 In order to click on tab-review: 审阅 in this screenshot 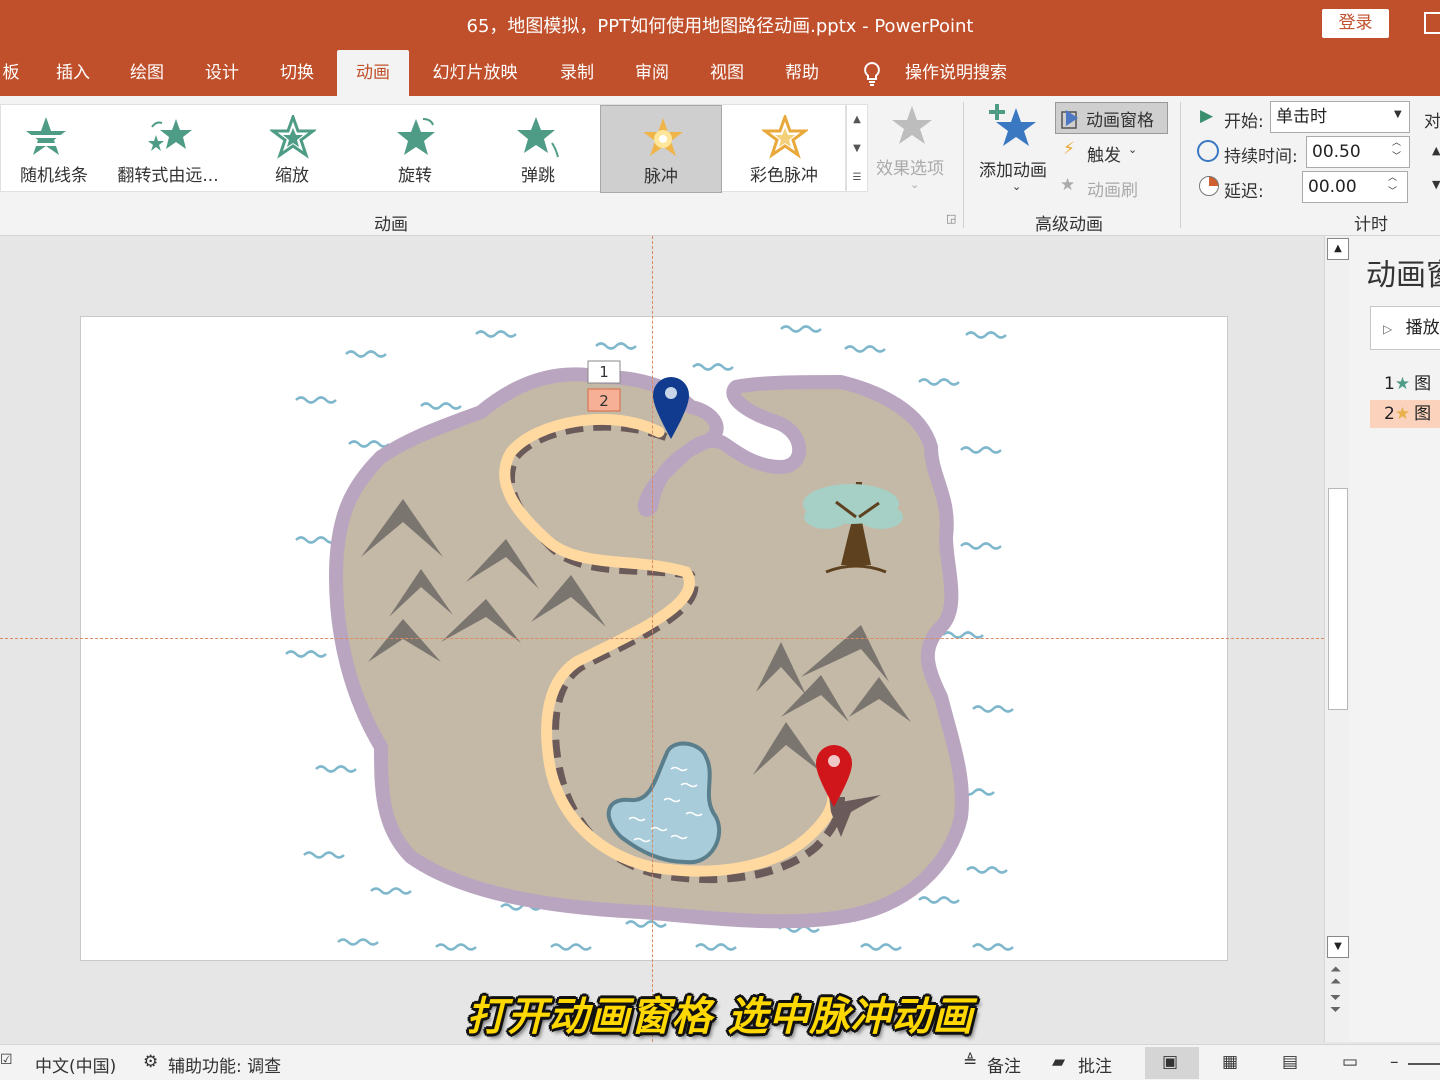, I will do `click(652, 73)`.